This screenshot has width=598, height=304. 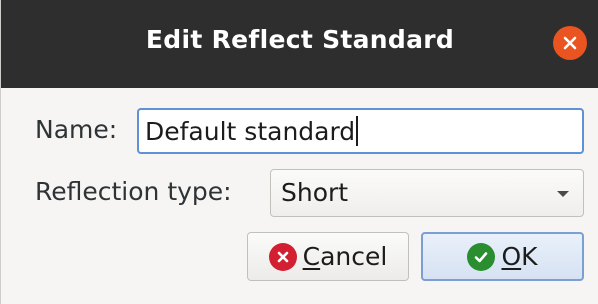 I want to click on reflection-type-select: Short, so click(x=427, y=193).